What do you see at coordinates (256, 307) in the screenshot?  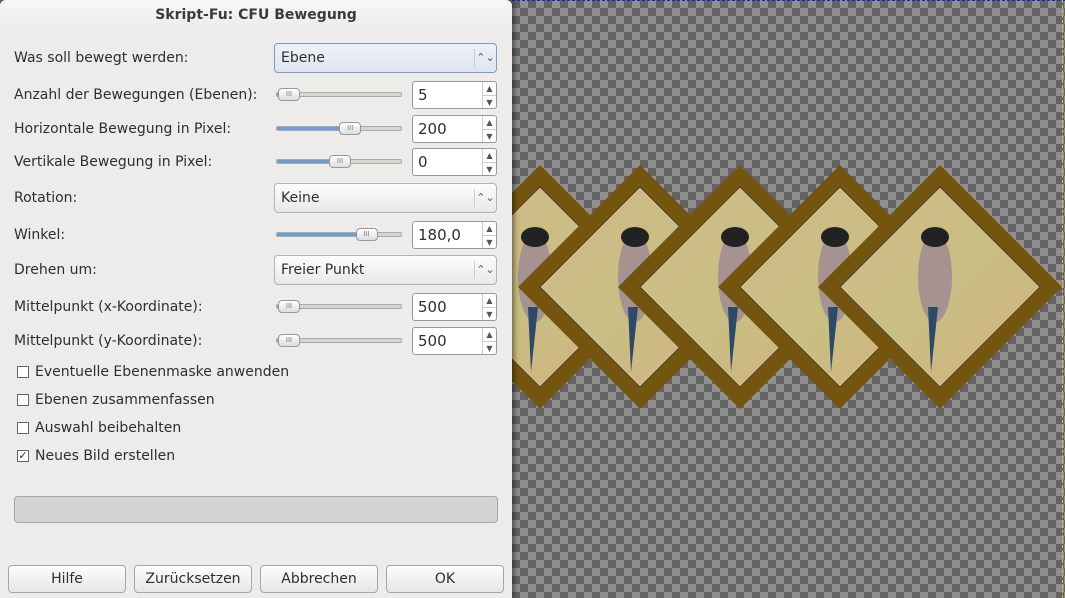 I see `row-cx: Mittelpunkt (x-Koordinate): III 500 ▲ ▼` at bounding box center [256, 307].